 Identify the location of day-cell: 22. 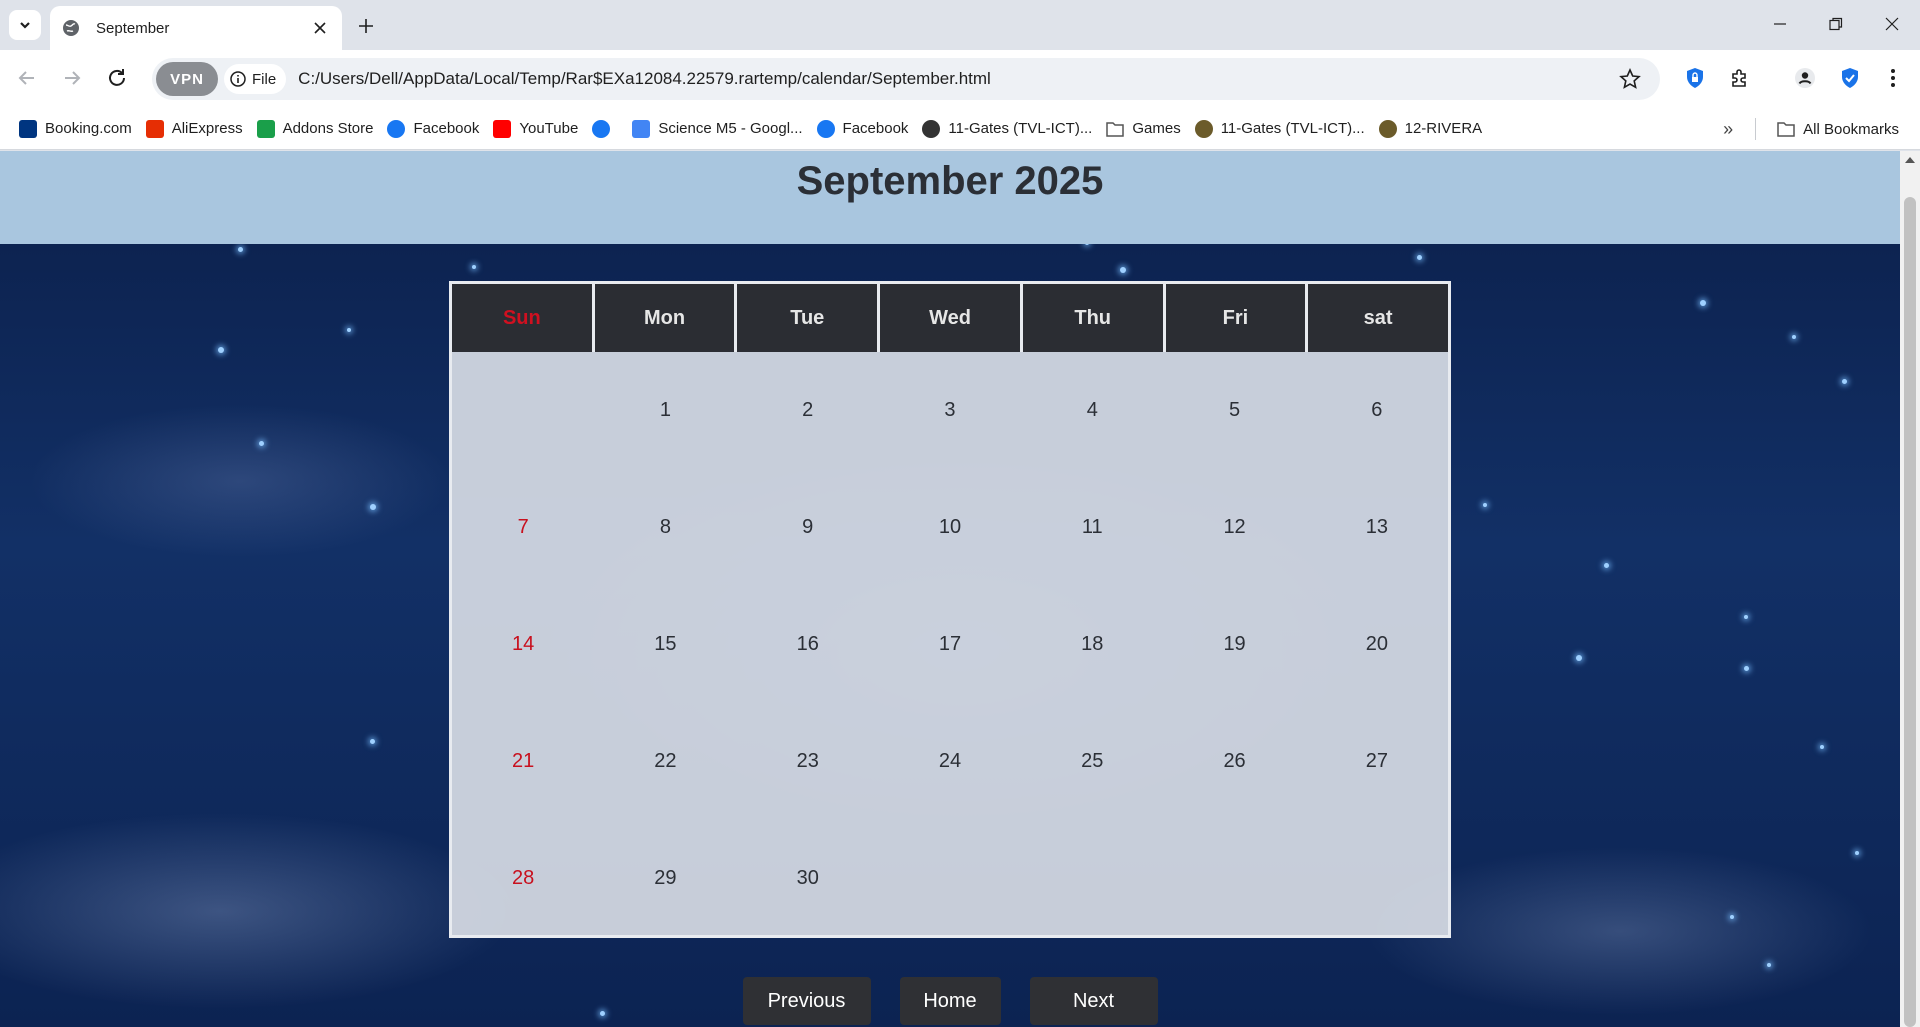
(665, 761).